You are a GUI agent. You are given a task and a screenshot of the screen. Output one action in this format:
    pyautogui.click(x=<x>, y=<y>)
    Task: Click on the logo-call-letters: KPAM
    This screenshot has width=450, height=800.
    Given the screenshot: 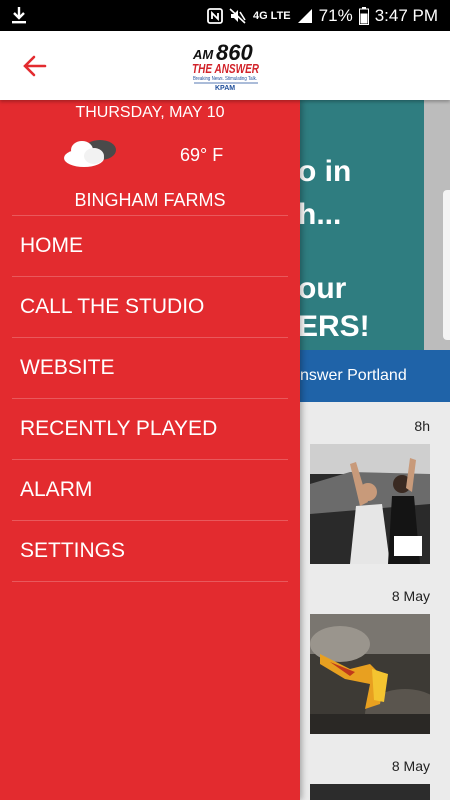 What is the action you would take?
    pyautogui.click(x=225, y=88)
    